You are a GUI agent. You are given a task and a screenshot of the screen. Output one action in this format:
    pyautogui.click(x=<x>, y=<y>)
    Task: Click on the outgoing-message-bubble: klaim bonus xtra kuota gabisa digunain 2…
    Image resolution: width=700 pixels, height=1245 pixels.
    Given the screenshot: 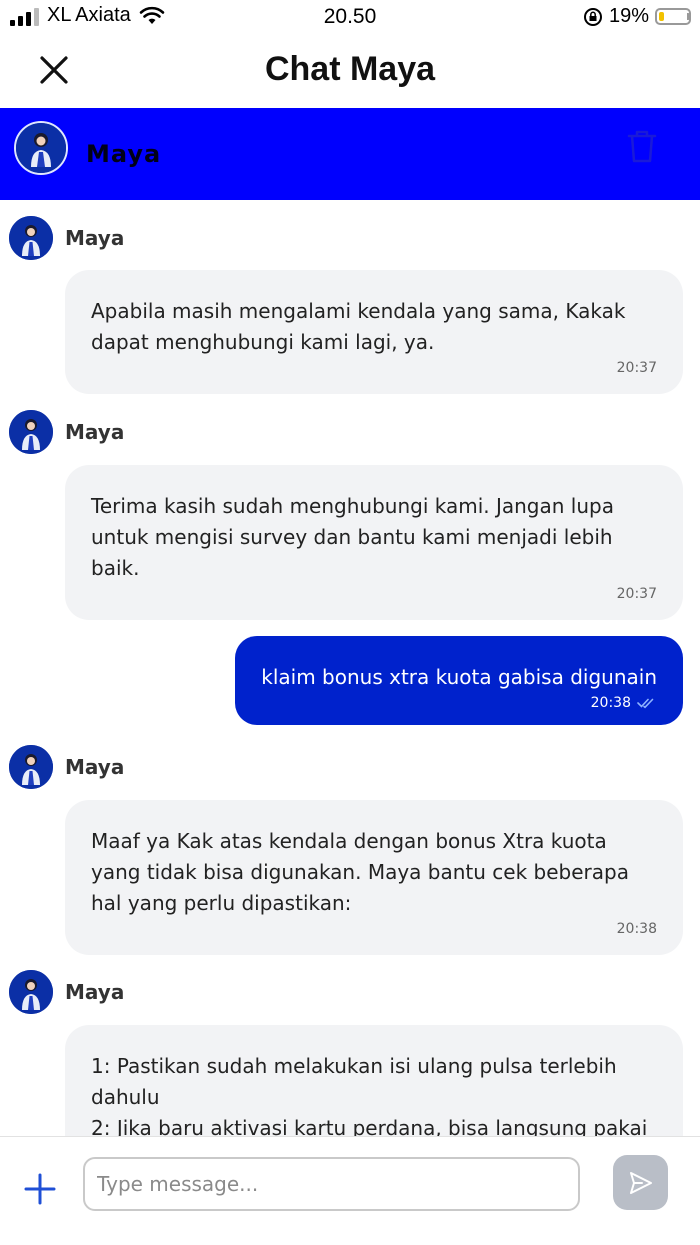 What is the action you would take?
    pyautogui.click(x=459, y=680)
    